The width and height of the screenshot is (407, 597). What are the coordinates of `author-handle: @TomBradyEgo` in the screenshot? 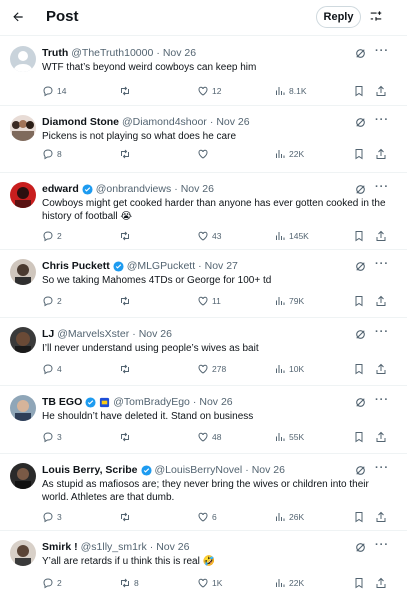 It's located at (151, 402).